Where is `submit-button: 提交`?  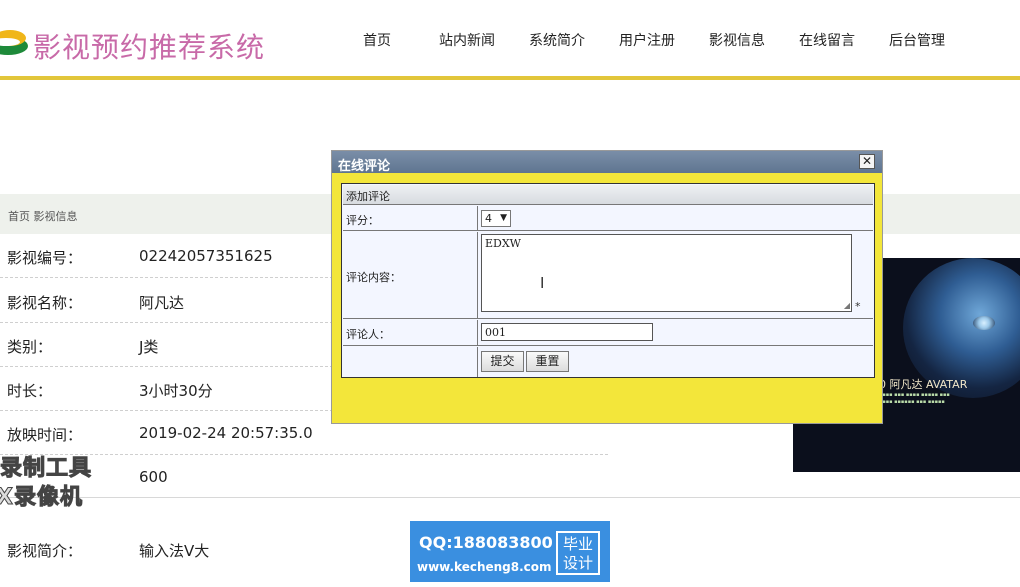
submit-button: 提交 is located at coordinates (502, 361).